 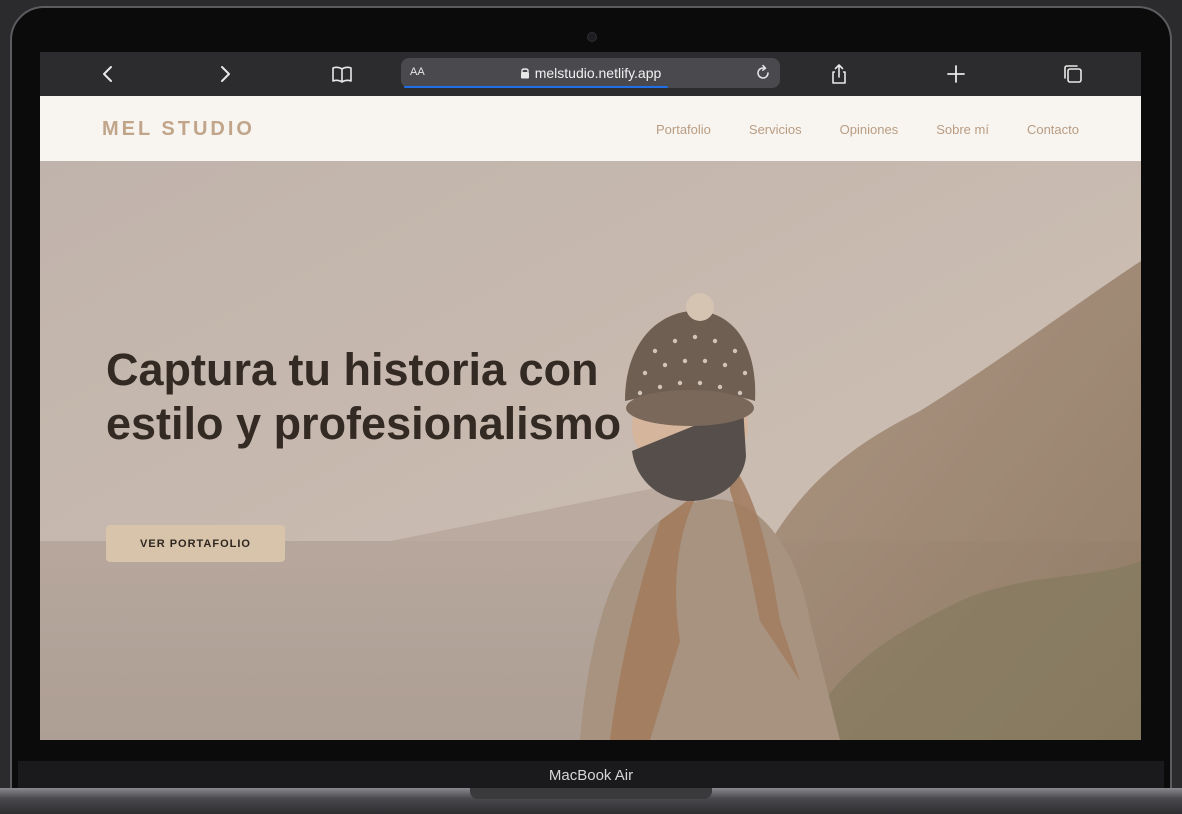 What do you see at coordinates (962, 129) in the screenshot?
I see `nav-link-sobre-mi: Sobre mí` at bounding box center [962, 129].